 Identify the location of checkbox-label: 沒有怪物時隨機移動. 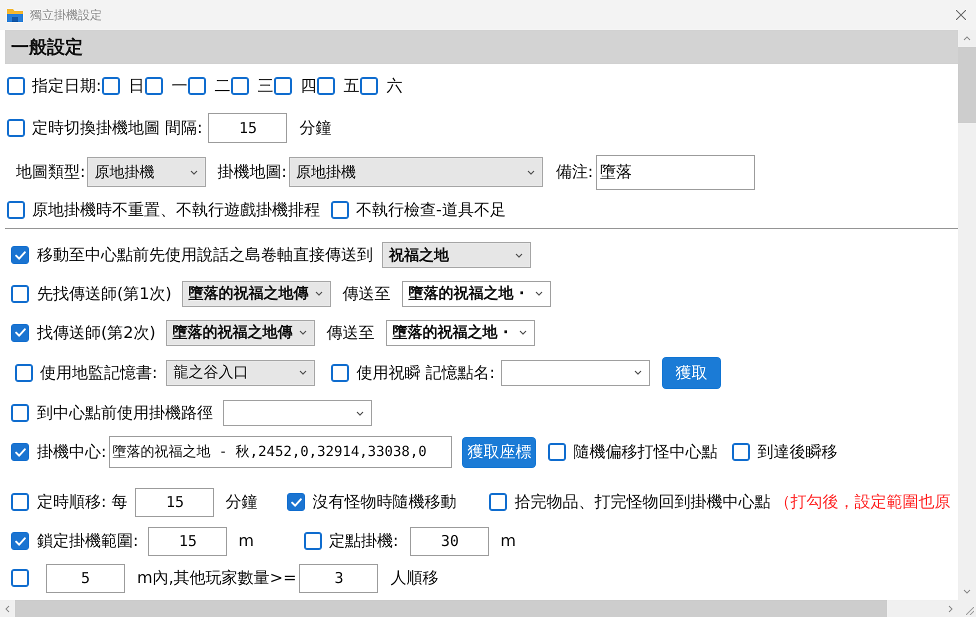
(384, 502).